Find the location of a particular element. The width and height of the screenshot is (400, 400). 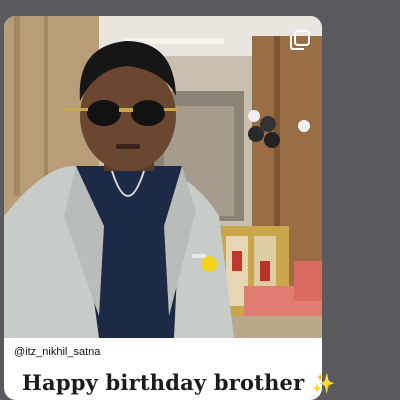

caption-text: Happy birthday brother is located at coordinates (163, 382).